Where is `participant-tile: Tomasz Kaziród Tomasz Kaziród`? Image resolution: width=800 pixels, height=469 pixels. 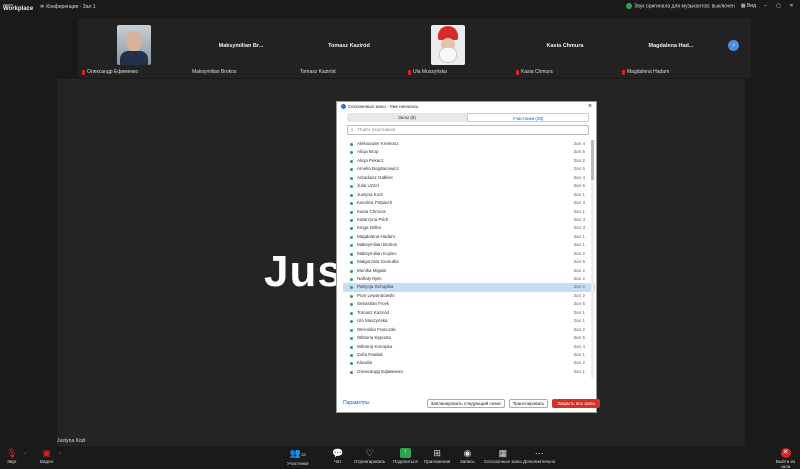 participant-tile: Tomasz Kaziród Tomasz Kaziród is located at coordinates (349, 48).